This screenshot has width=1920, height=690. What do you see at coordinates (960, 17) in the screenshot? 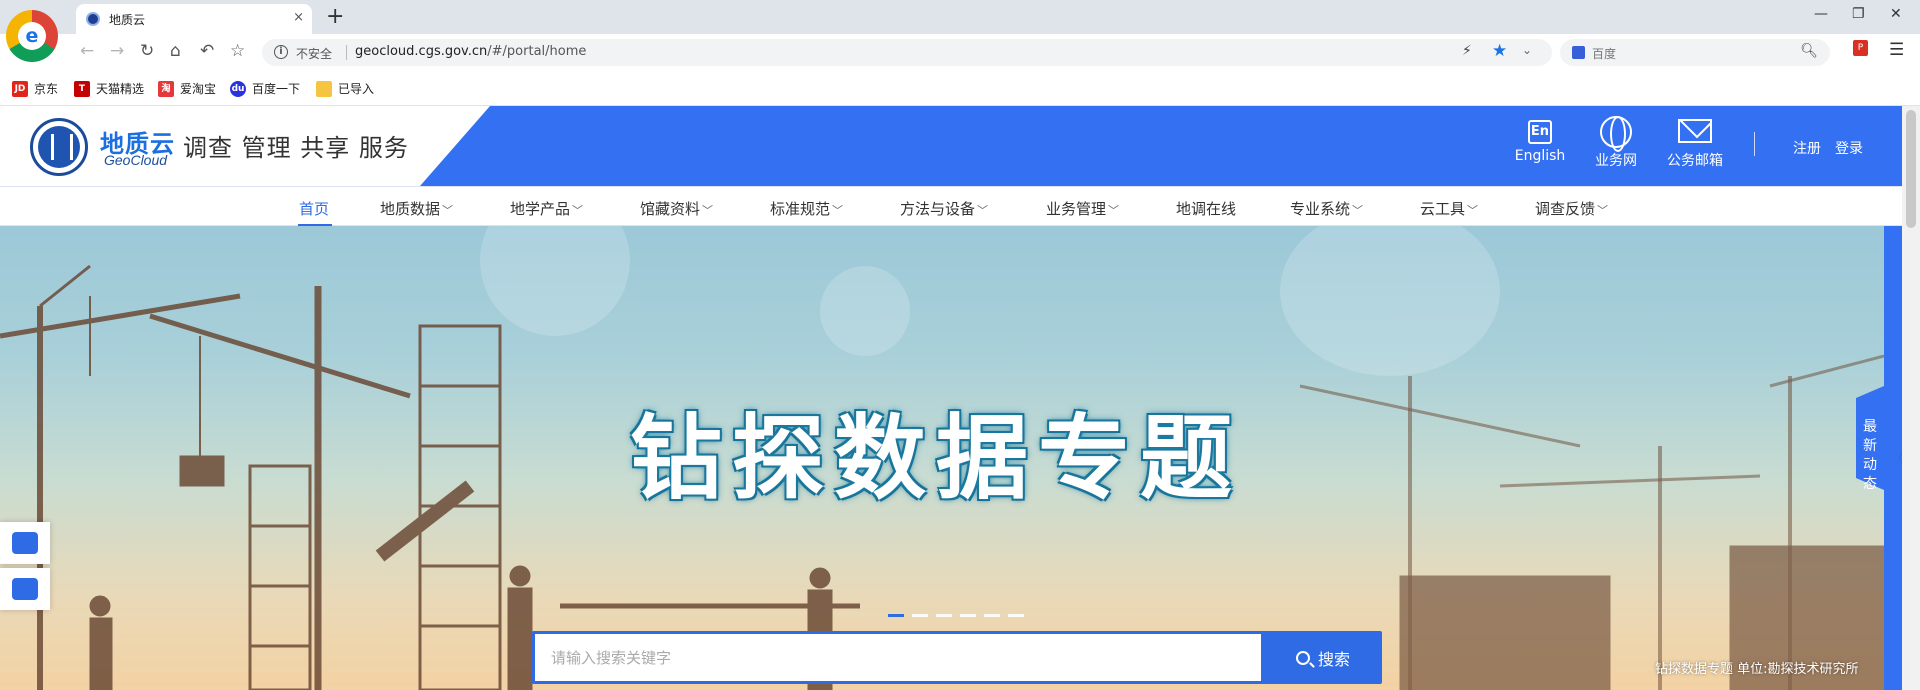
I see `browser-tabstrip: 地质云 × + — ❐ ✕` at bounding box center [960, 17].